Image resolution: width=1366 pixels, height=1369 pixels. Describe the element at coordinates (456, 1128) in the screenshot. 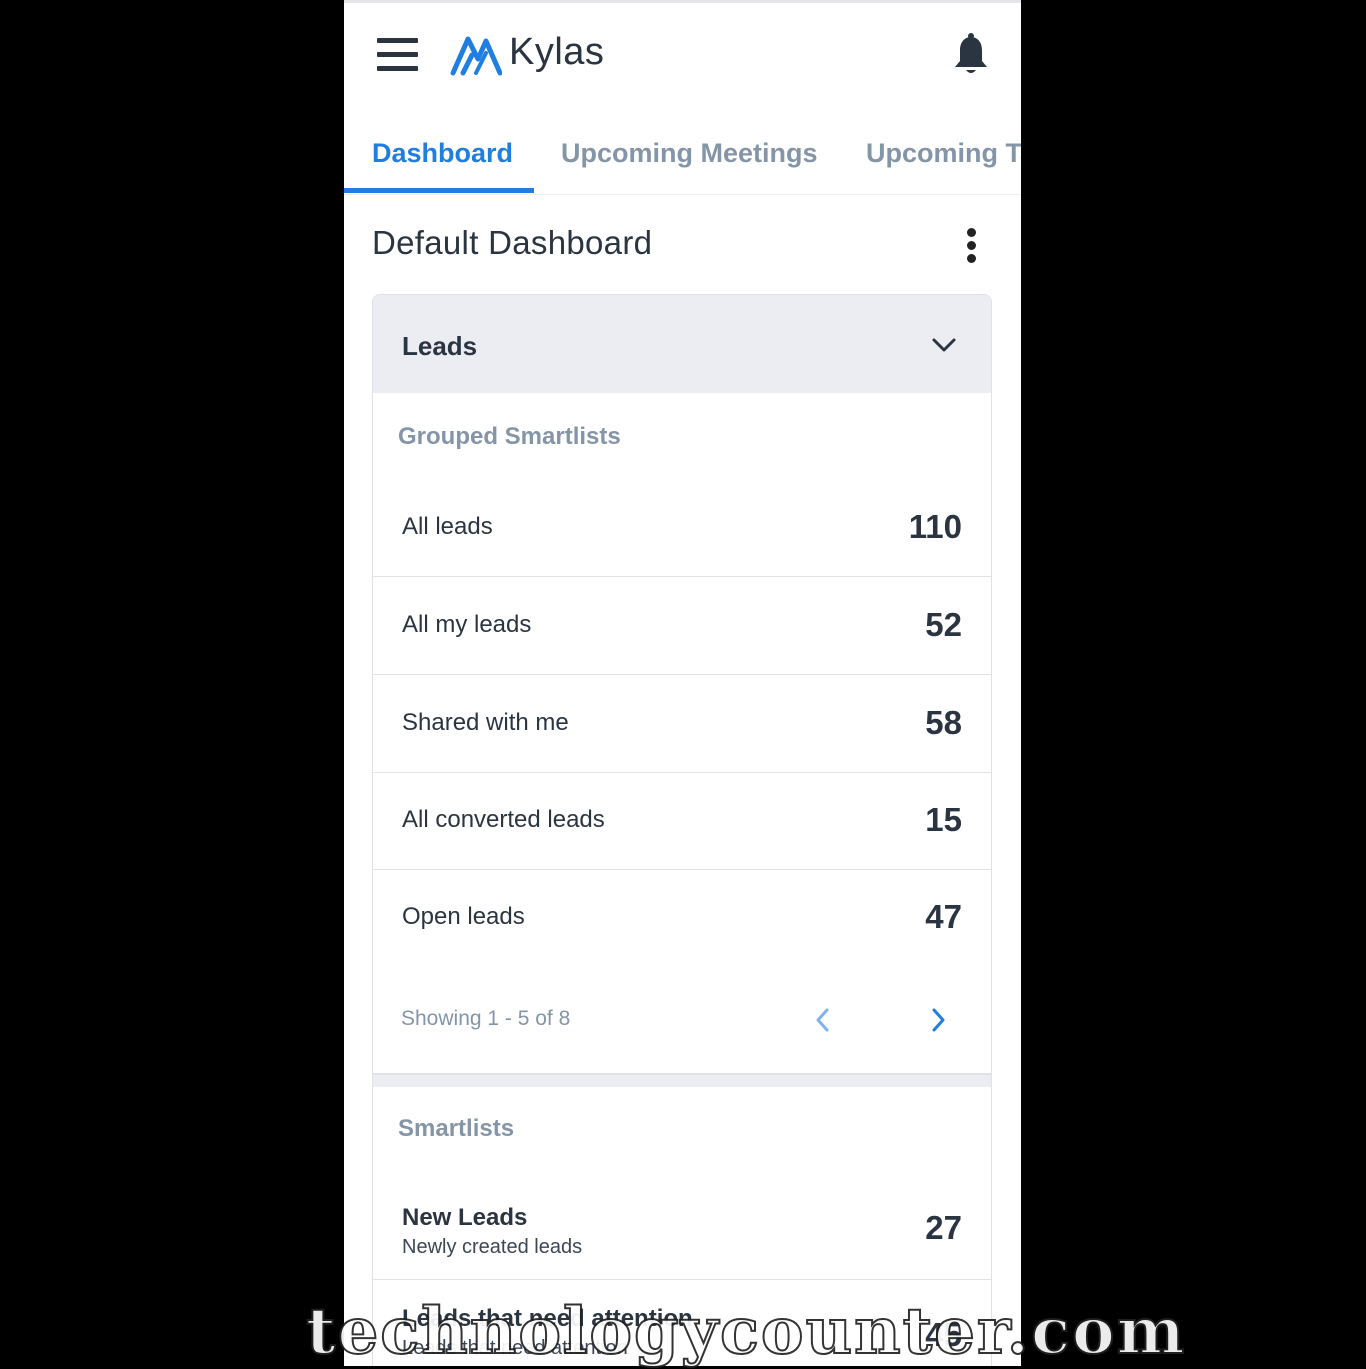

I see `smartlists-label: Smartlists` at that location.